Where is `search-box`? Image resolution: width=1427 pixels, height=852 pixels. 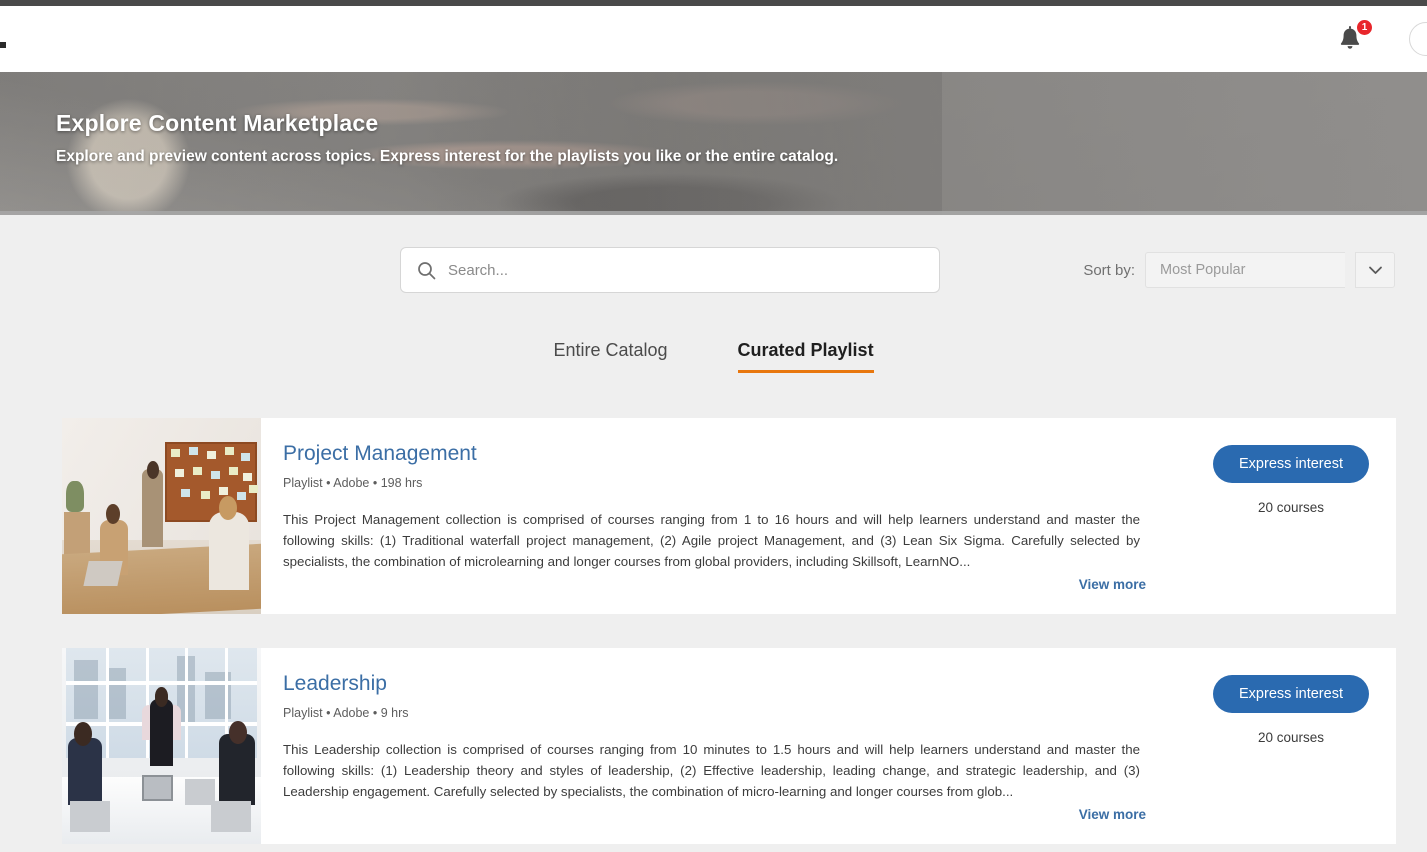 search-box is located at coordinates (670, 270).